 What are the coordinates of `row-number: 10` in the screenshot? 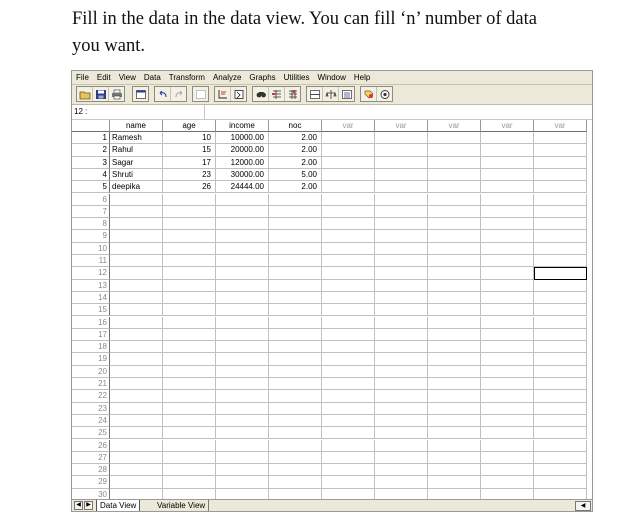 It's located at (91, 248).